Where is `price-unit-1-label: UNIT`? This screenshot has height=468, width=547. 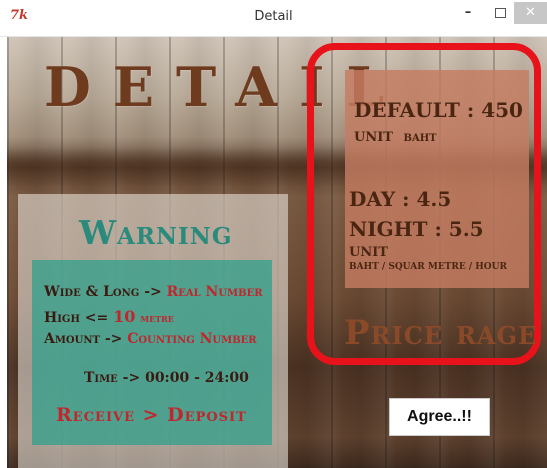 price-unit-1-label: UNIT is located at coordinates (373, 137).